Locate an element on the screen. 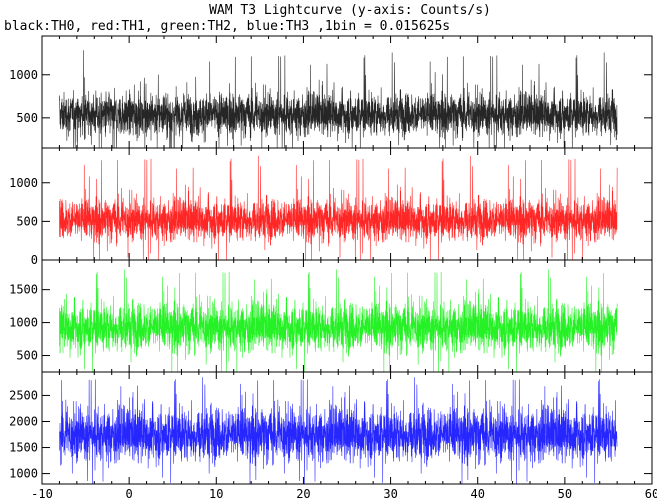 This screenshot has height=504, width=657. x-tick-label: 20 is located at coordinates (303, 494).